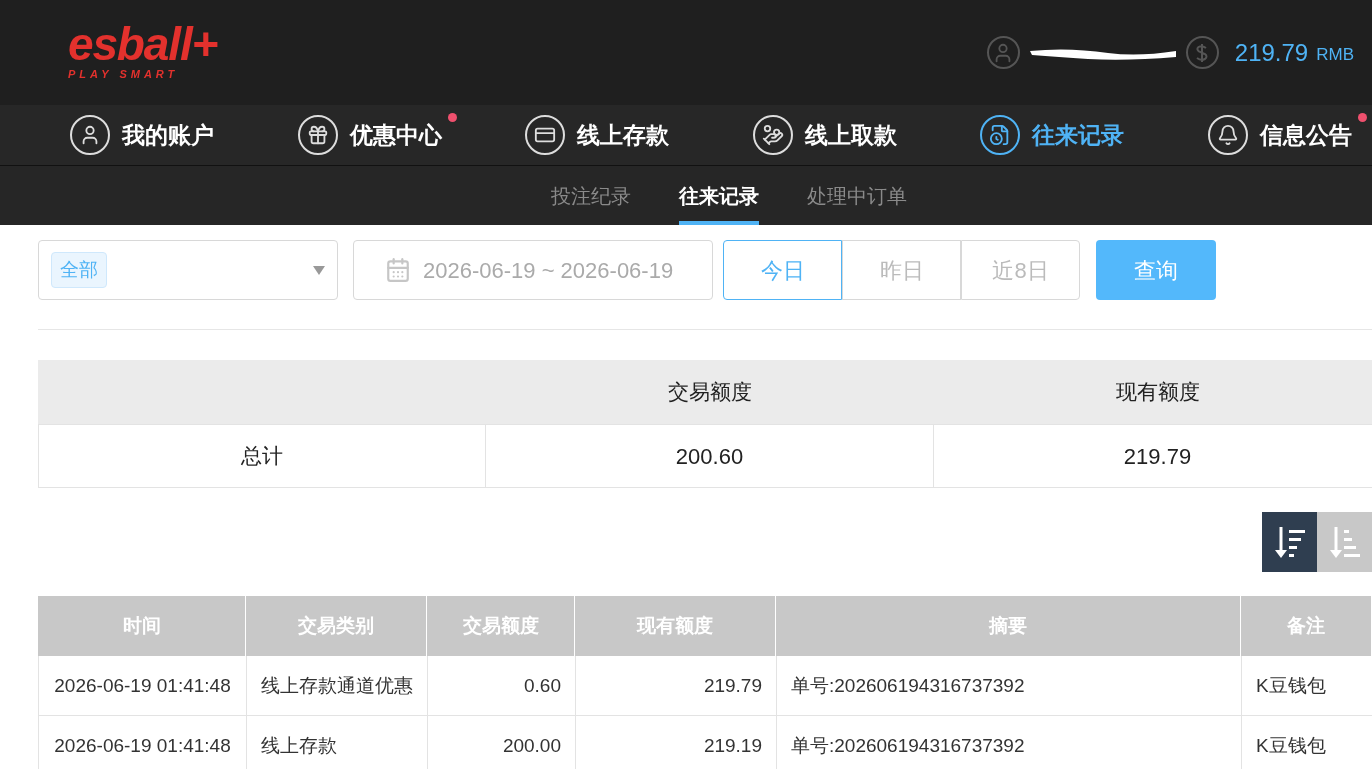 The image size is (1372, 769). Describe the element at coordinates (369, 135) in the screenshot. I see `nav-item: 优惠中心` at that location.